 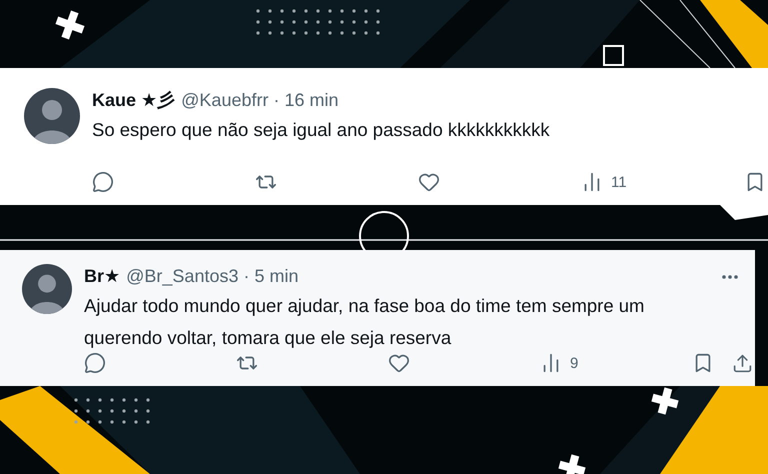 What do you see at coordinates (616, 363) in the screenshot?
I see `views-button: 9` at bounding box center [616, 363].